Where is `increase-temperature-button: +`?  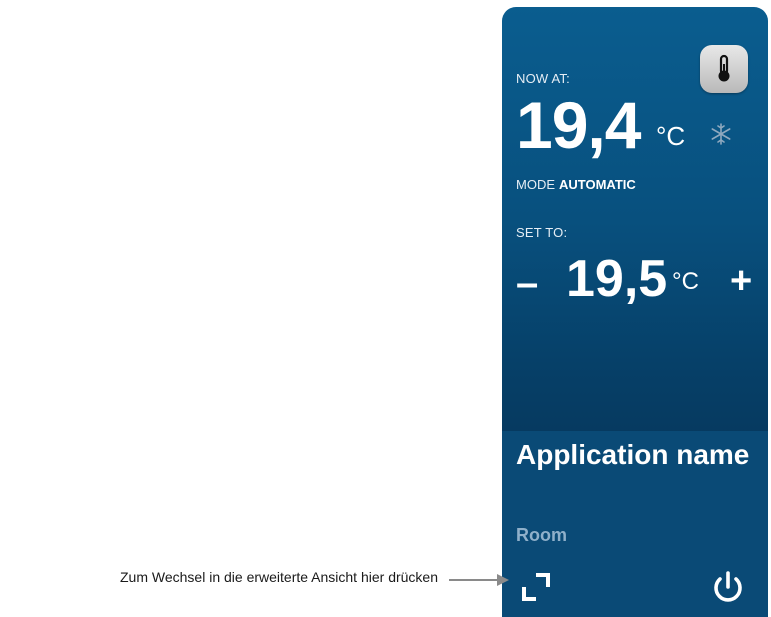
increase-temperature-button: + is located at coordinates (741, 281).